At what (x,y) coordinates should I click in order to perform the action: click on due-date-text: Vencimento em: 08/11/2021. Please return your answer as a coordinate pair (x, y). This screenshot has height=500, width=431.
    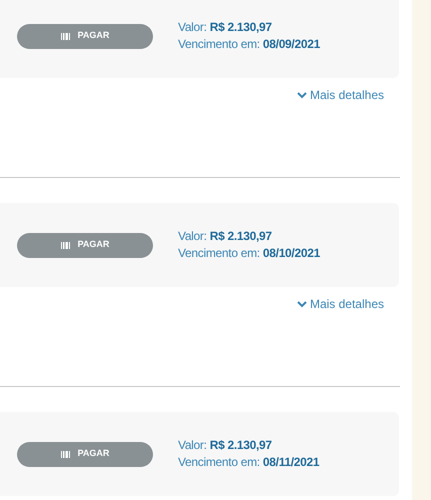
    Looking at the image, I should click on (249, 462).